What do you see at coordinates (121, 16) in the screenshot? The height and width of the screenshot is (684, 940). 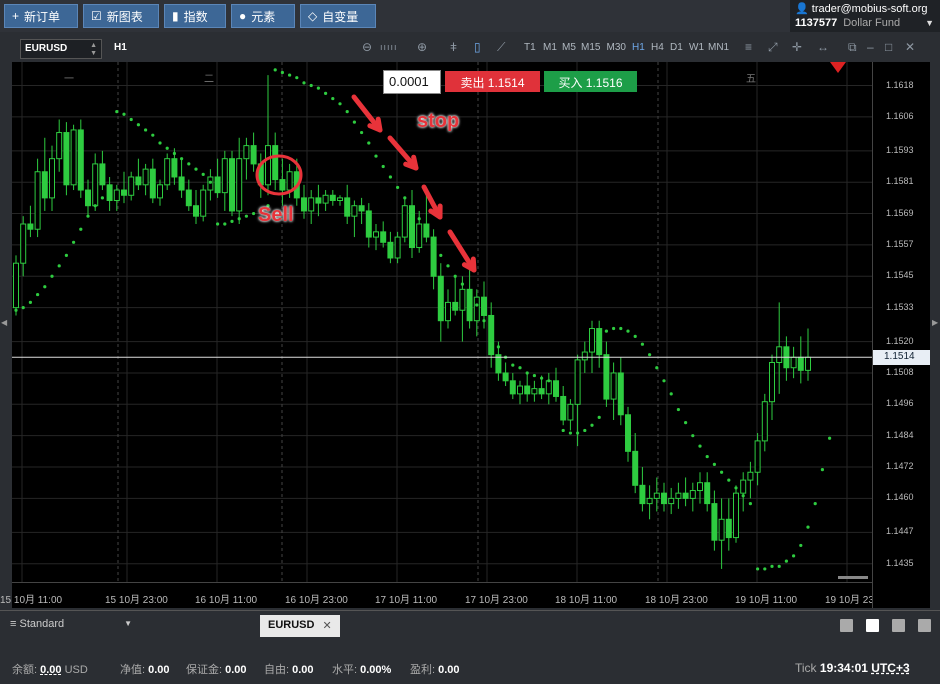 I see `new-chart-button: ☑ 新图表` at bounding box center [121, 16].